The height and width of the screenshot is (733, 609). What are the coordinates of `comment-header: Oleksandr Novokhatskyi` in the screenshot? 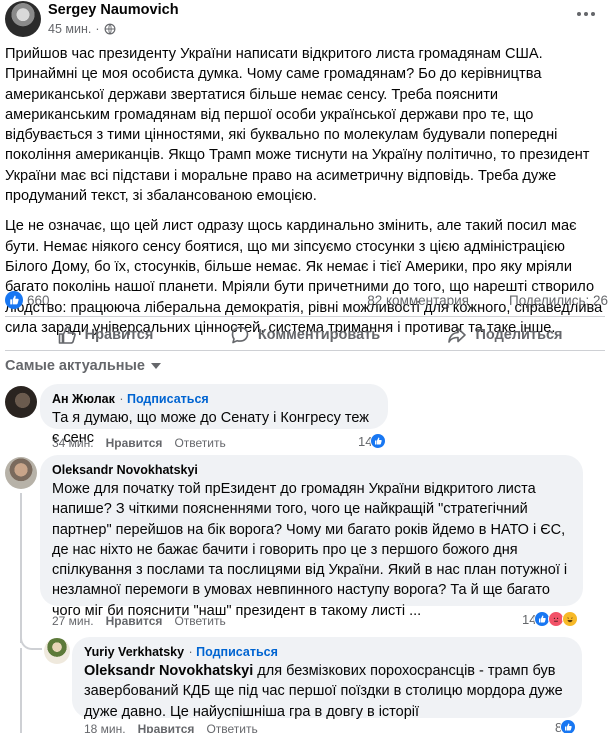 It's located at (311, 470).